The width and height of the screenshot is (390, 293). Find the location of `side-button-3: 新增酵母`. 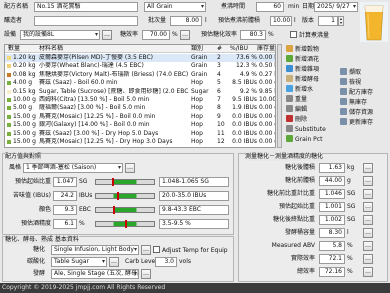

side-button-3: 新增酵母 is located at coordinates (302, 79).